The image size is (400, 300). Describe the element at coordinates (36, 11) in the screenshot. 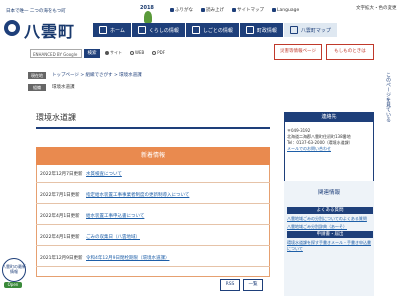

I see `site-tagline: 日本で唯一 二つの海をもつ町` at that location.